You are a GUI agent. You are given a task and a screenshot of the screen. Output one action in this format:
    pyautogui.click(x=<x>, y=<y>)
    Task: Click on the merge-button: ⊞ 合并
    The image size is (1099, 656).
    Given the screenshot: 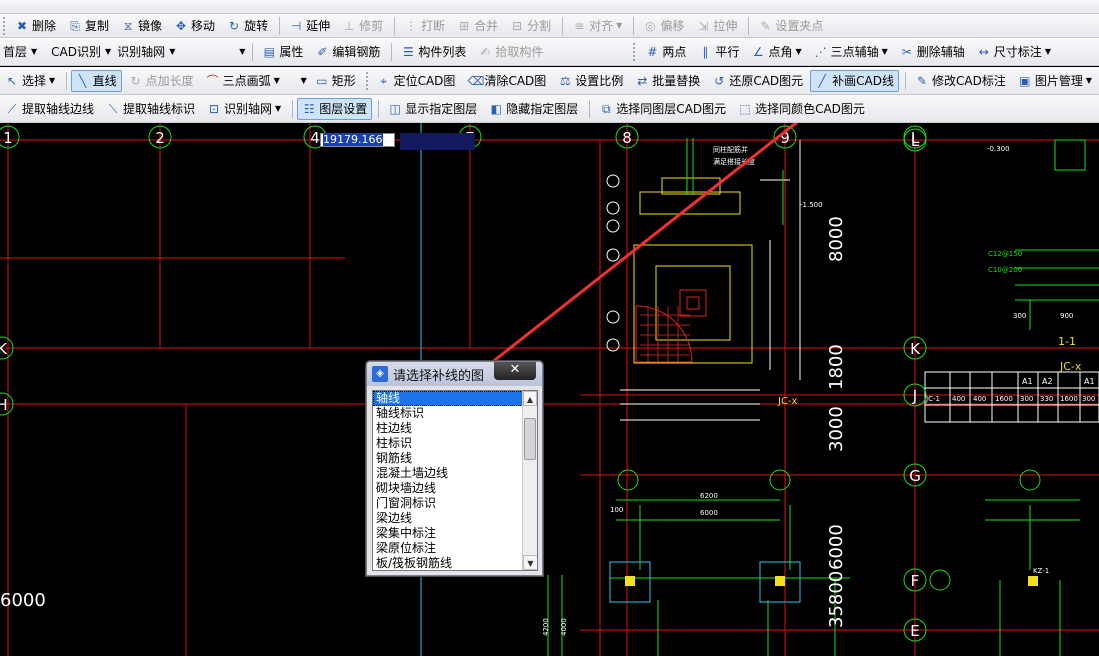 What is the action you would take?
    pyautogui.click(x=477, y=26)
    